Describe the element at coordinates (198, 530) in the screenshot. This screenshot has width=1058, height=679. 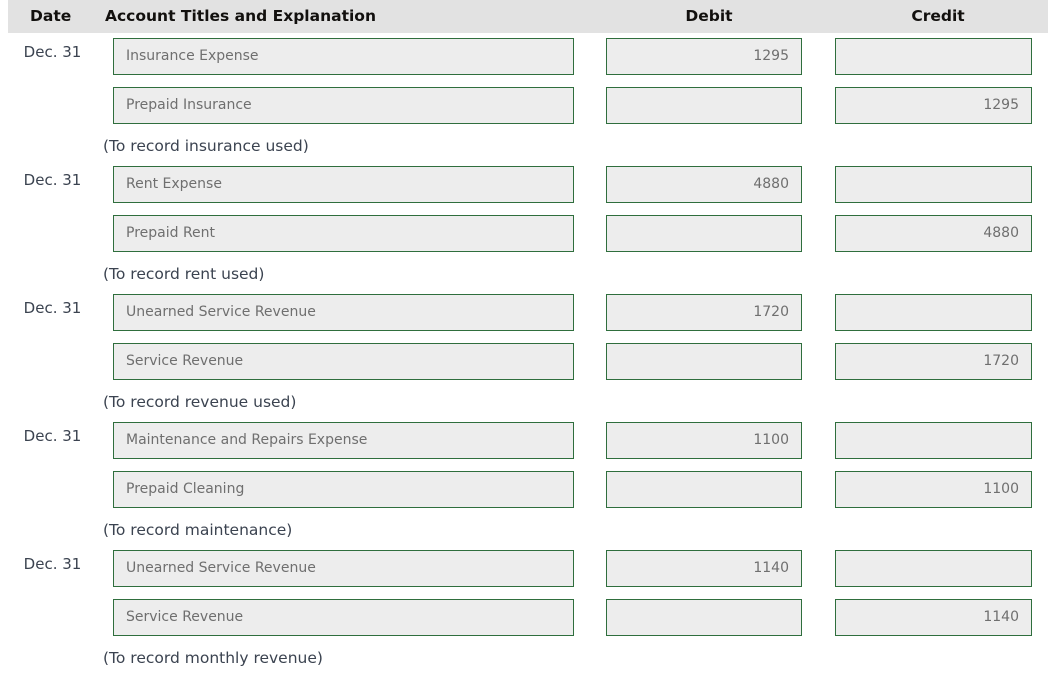
I see `entry-memo: (To record maintenance)` at that location.